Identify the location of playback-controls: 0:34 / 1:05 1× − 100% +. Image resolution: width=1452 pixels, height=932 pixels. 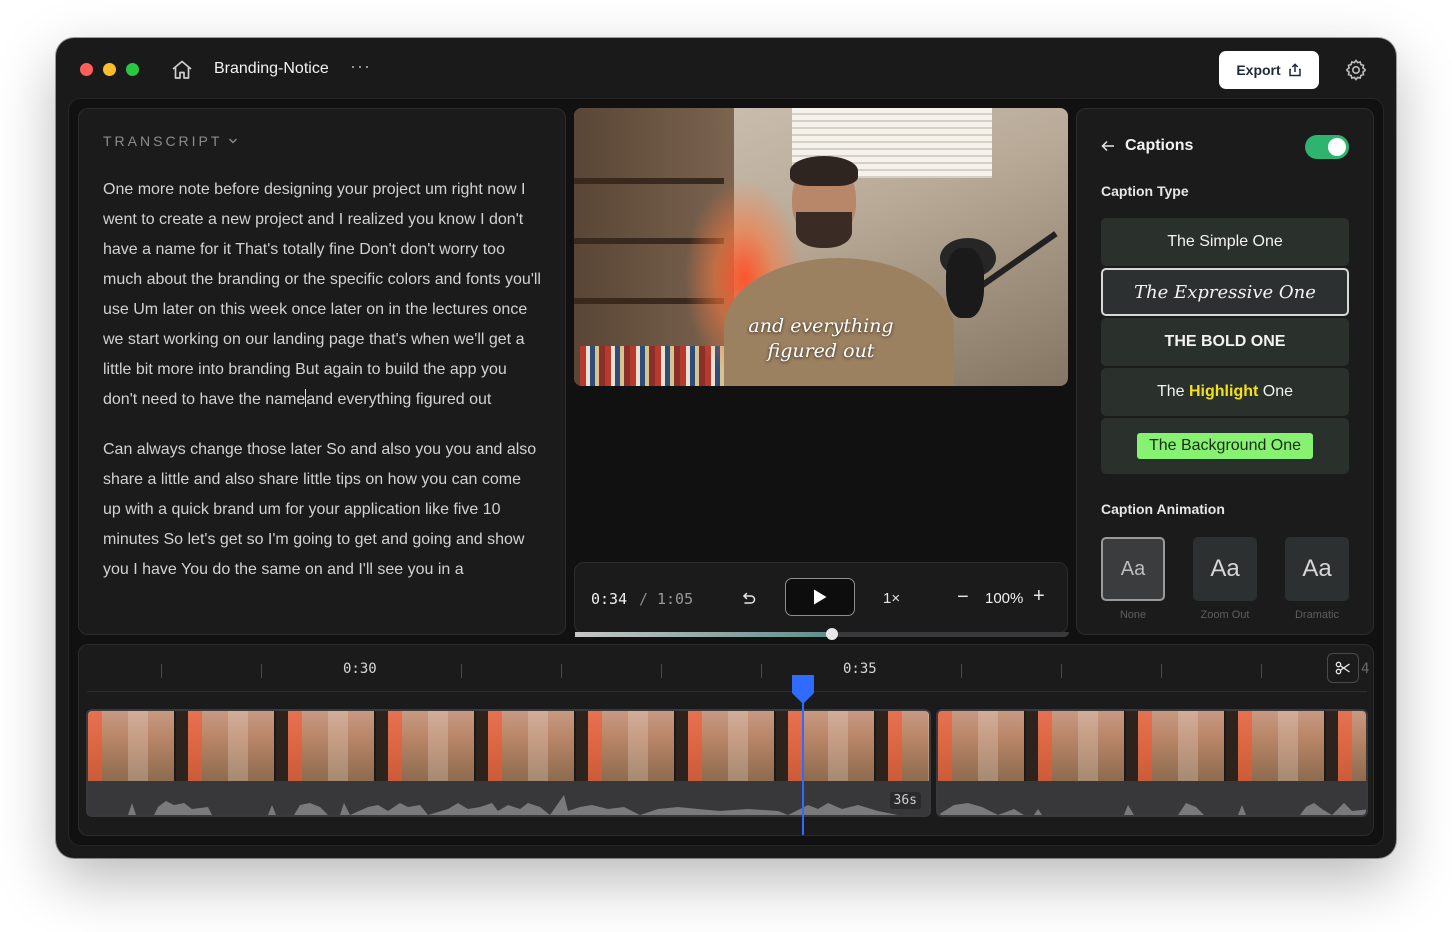
(821, 601).